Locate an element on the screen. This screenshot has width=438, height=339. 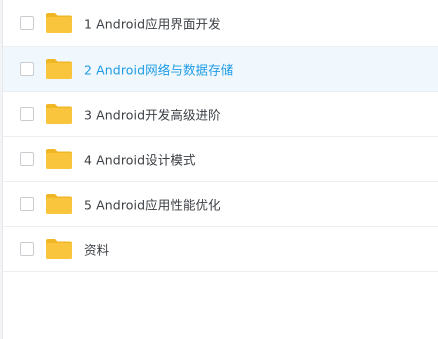
list-item-5: 5 Android应用性能优化 is located at coordinates (220, 204).